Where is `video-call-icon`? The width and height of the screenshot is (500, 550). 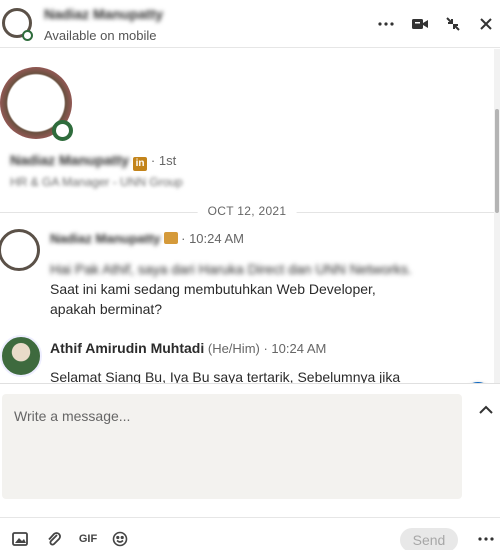
video-call-icon is located at coordinates (420, 24).